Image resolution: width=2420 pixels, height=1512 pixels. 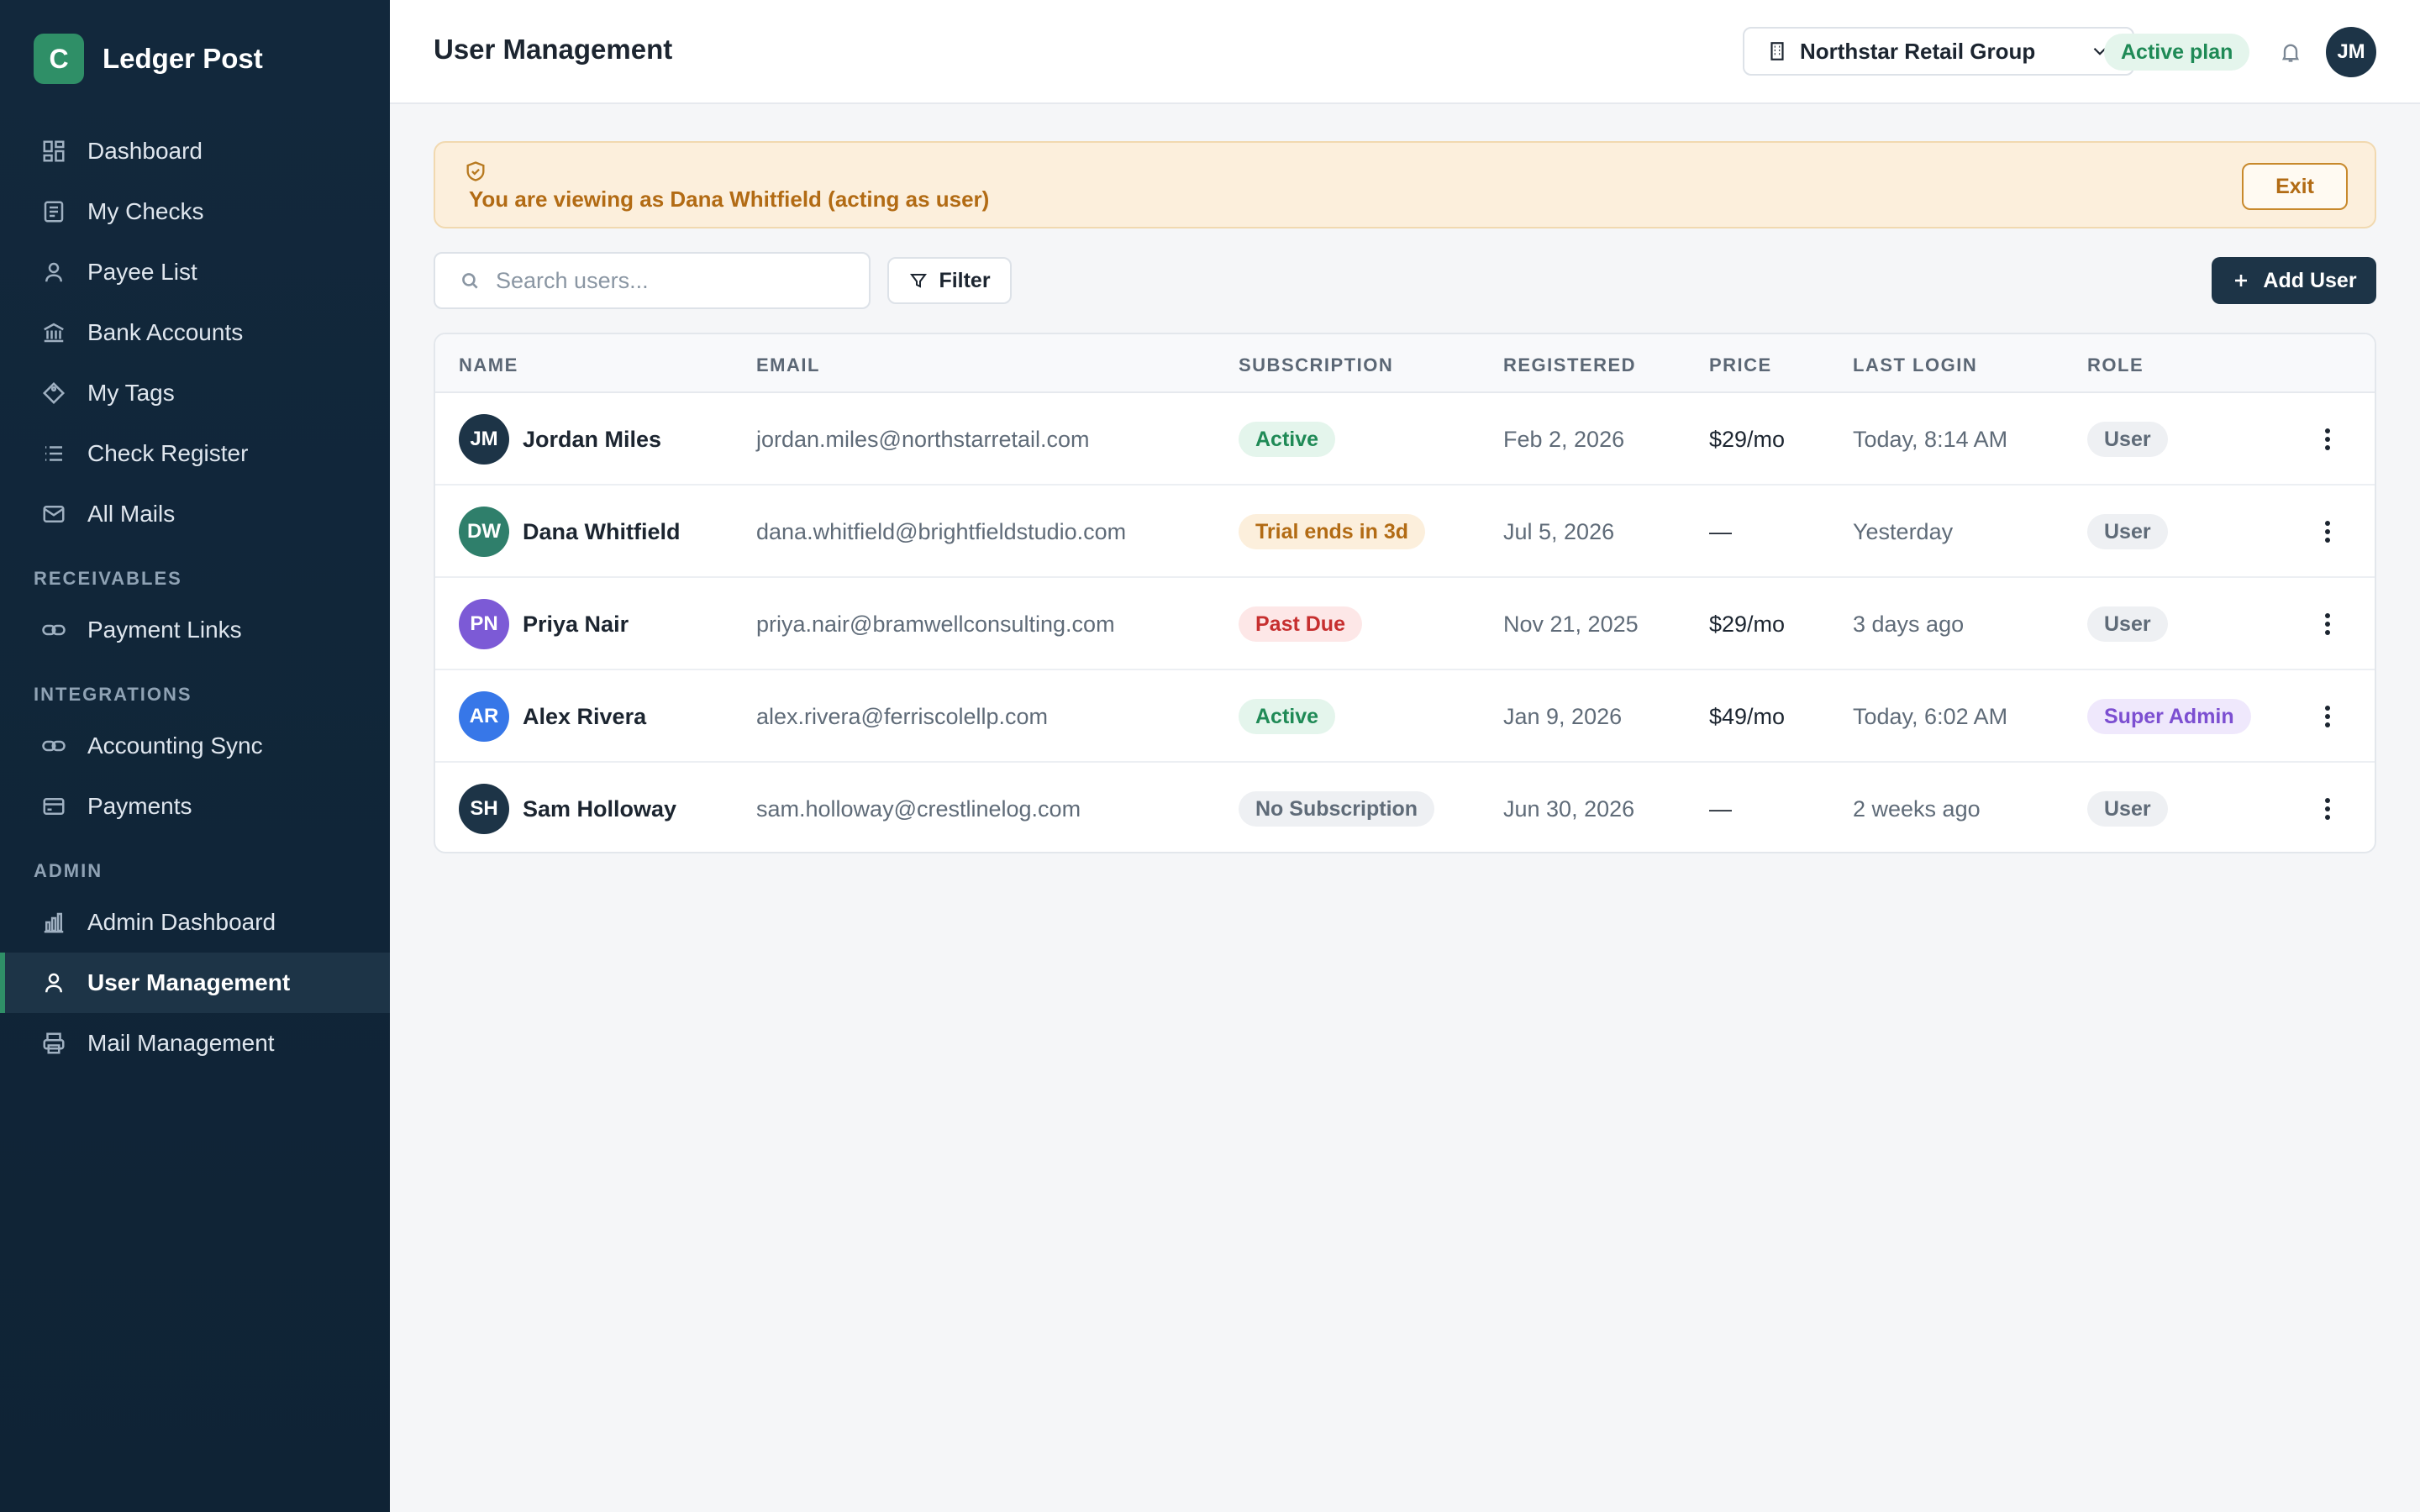 I want to click on user-name: Sam Holloway, so click(x=599, y=809).